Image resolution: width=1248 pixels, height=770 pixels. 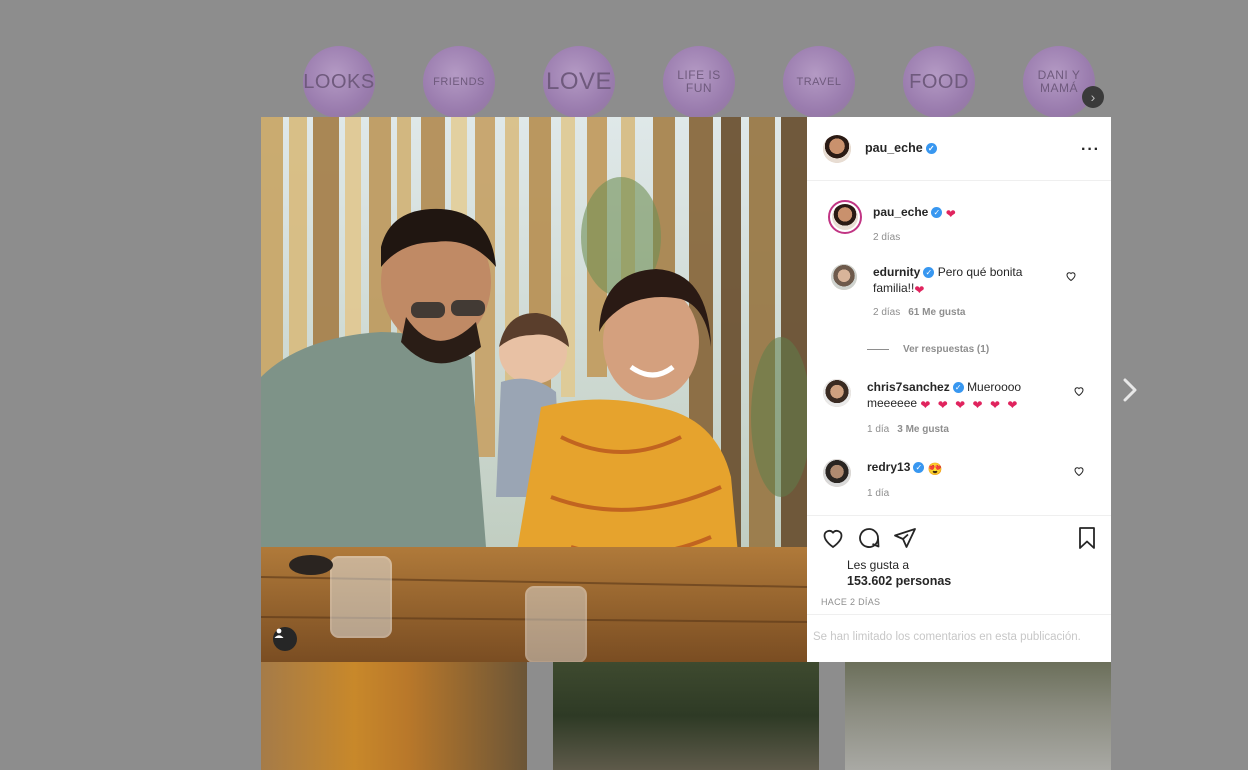 I want to click on chevron-right-icon: ›, so click(x=1093, y=97).